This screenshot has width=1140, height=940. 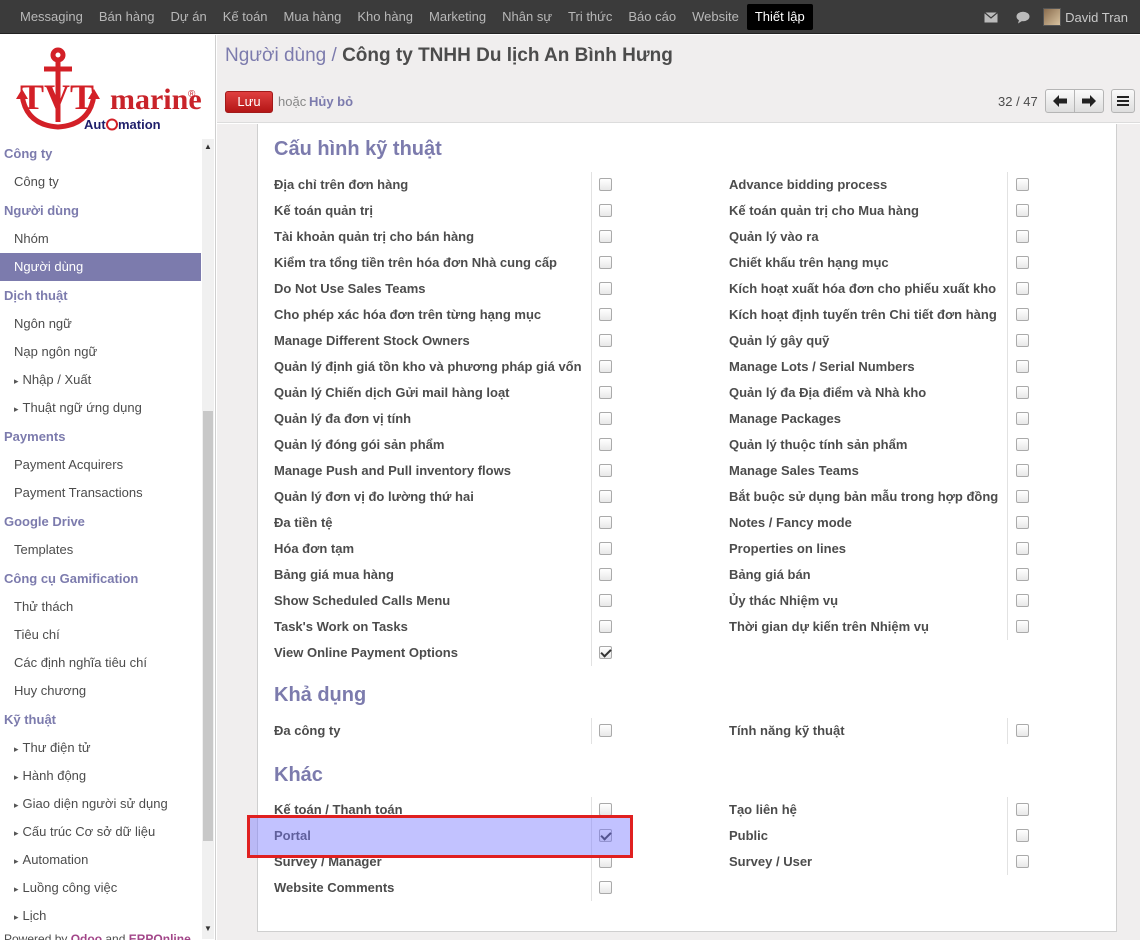 I want to click on top-menu-thiet-lap: Thiết lập, so click(x=779, y=17).